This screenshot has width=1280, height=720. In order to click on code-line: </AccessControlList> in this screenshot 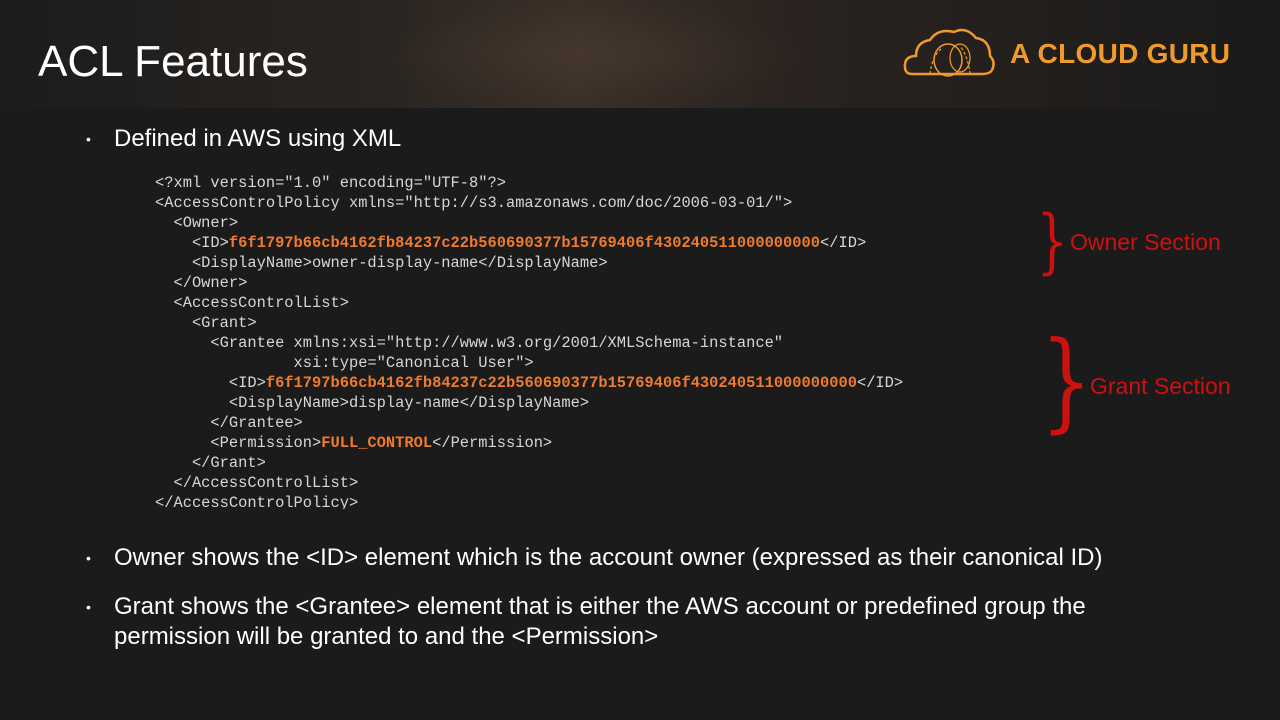, I will do `click(257, 483)`.